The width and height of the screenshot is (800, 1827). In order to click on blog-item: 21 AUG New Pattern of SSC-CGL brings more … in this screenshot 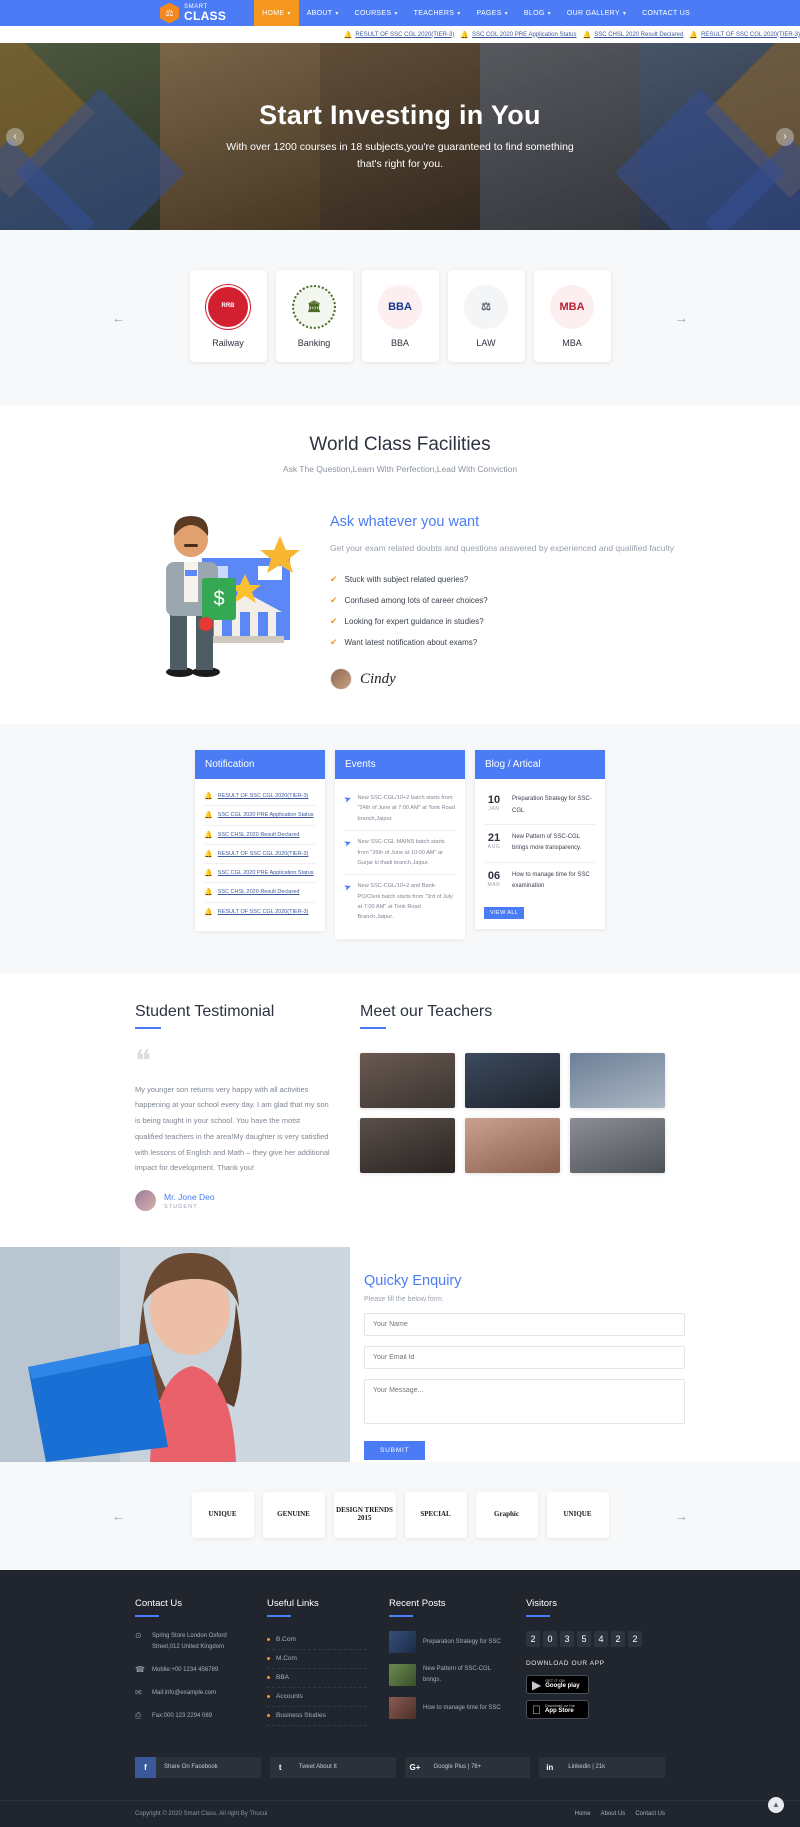, I will do `click(540, 844)`.